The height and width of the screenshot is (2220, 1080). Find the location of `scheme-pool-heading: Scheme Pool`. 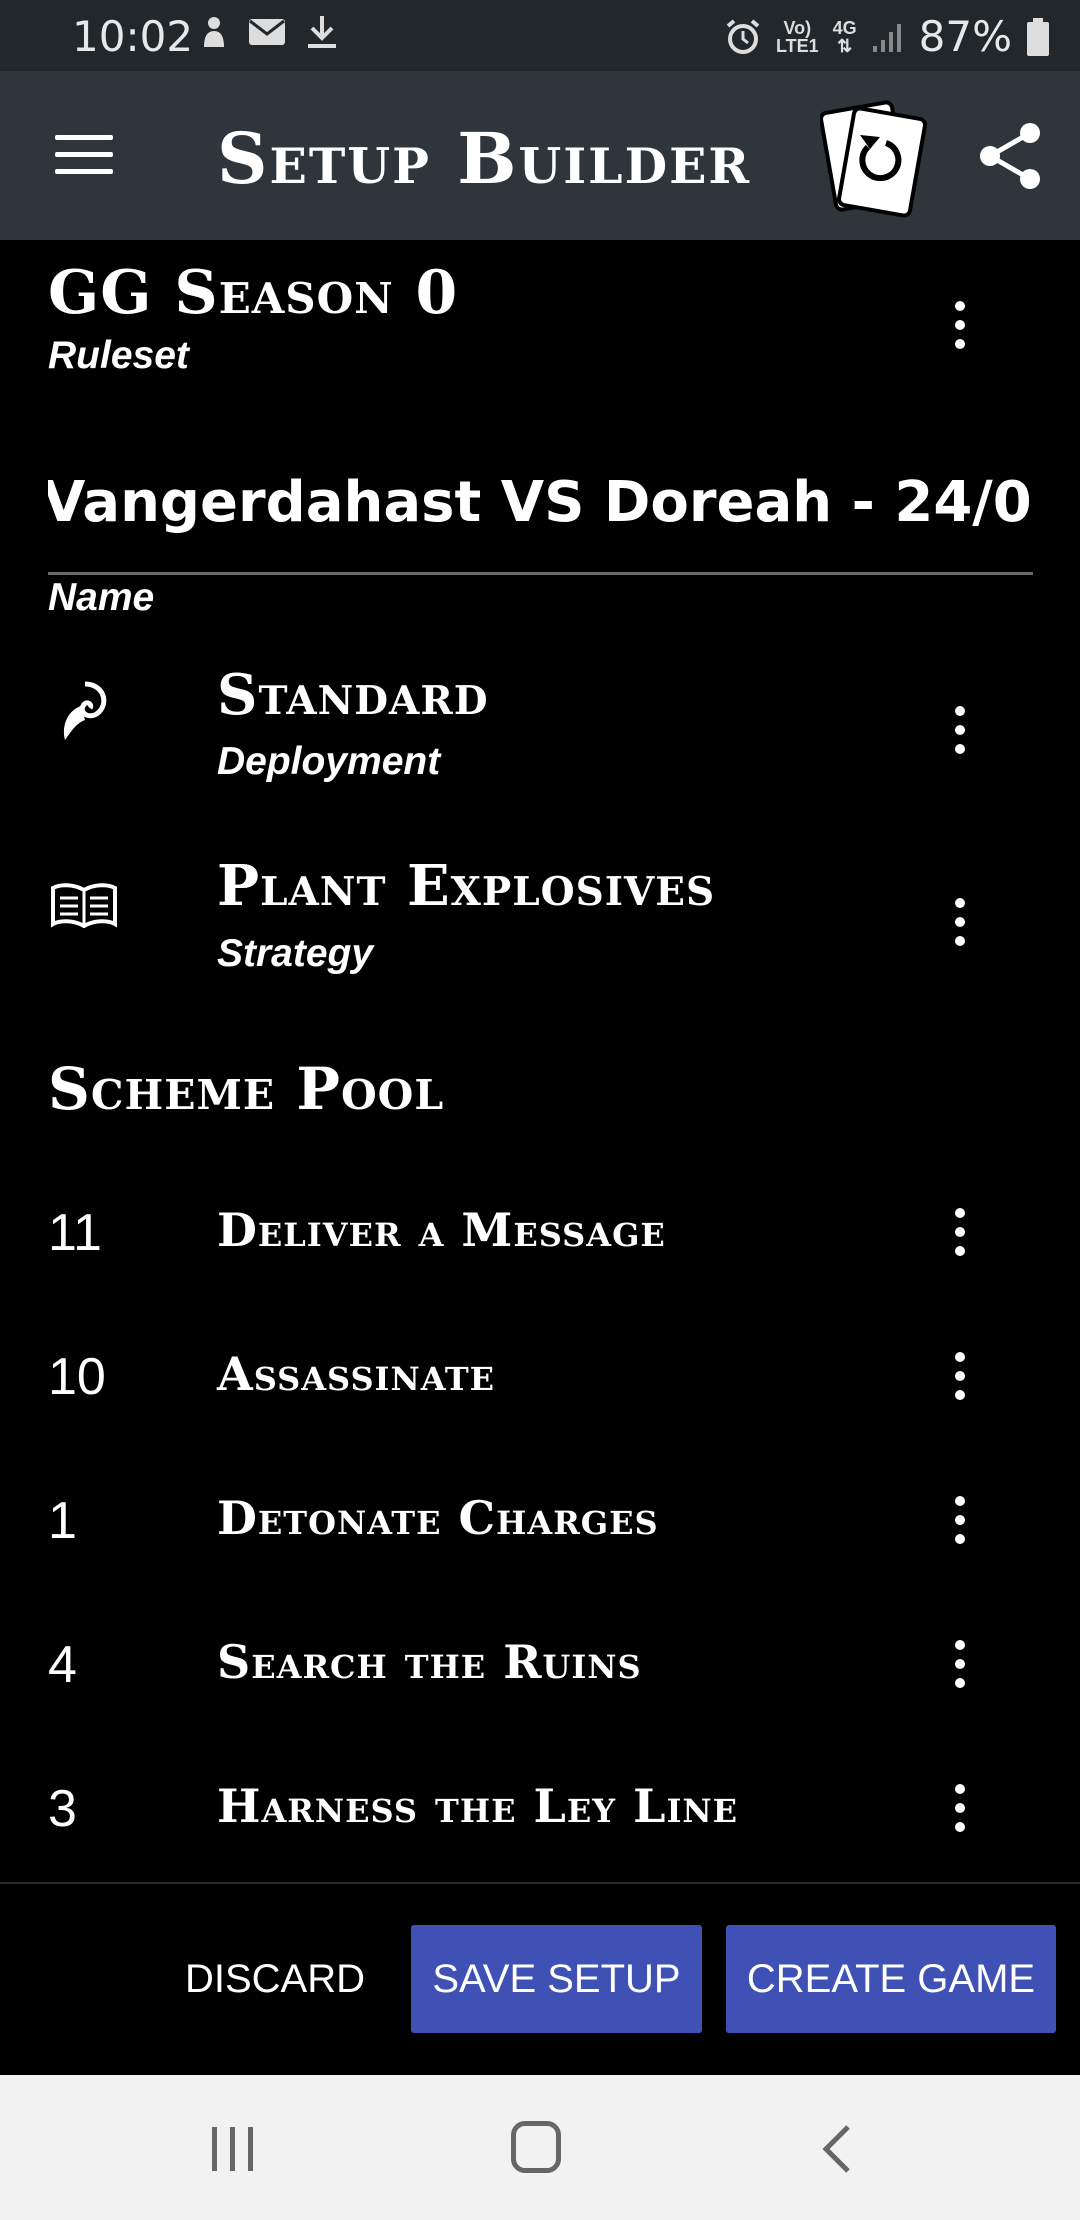

scheme-pool-heading: Scheme Pool is located at coordinates (246, 1089).